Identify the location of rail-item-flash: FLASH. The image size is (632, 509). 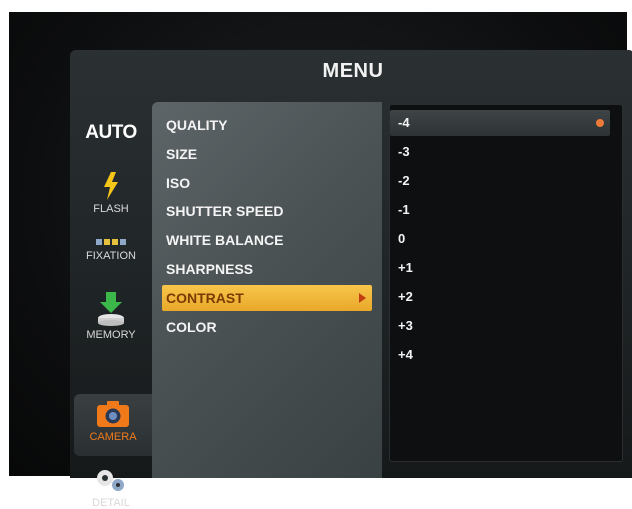
(111, 193).